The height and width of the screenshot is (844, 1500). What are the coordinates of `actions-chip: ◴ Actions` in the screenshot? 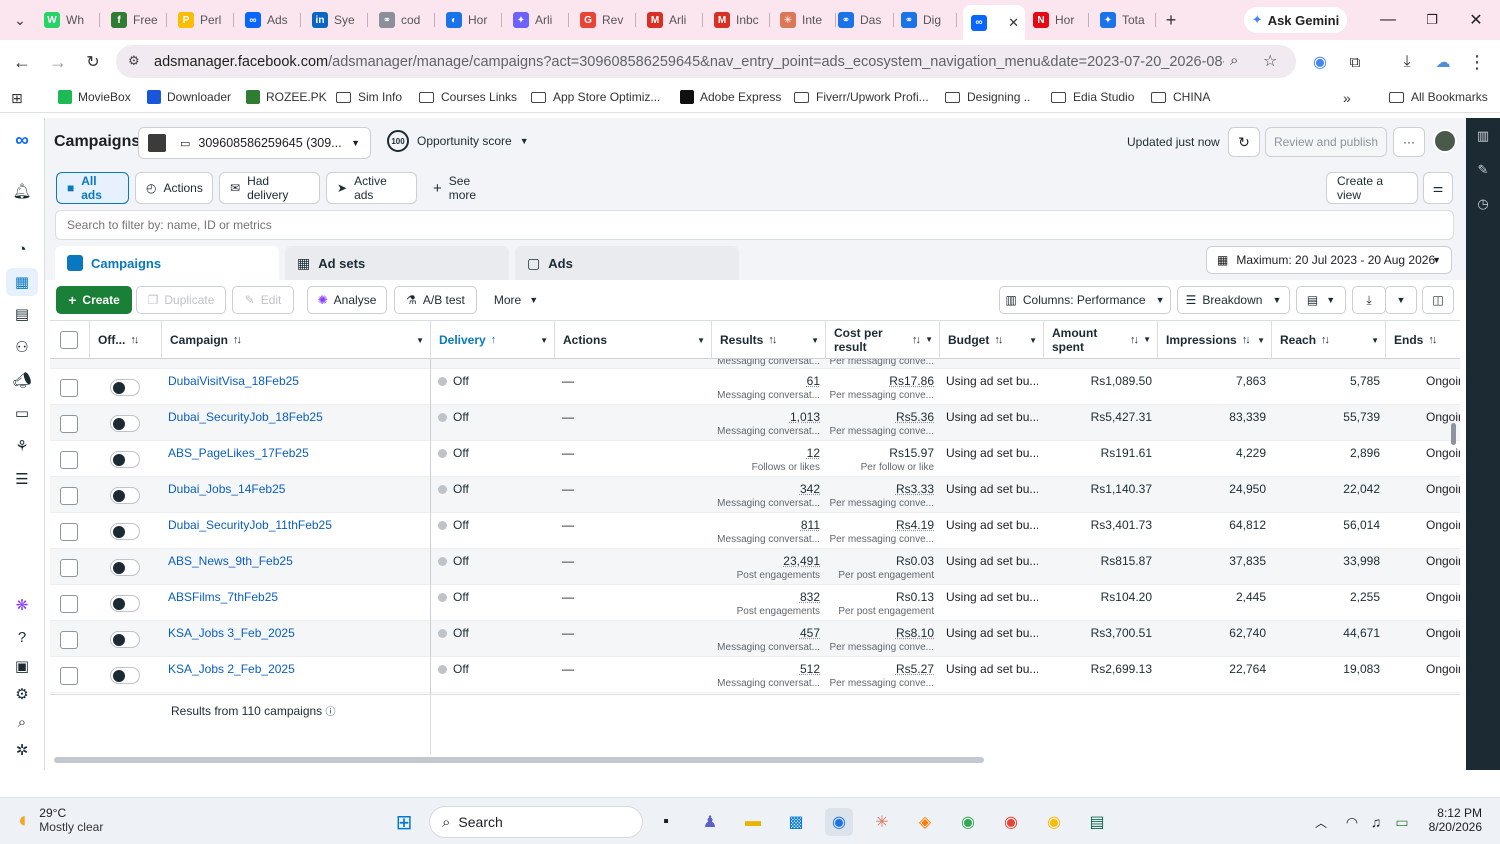 It's located at (174, 188).